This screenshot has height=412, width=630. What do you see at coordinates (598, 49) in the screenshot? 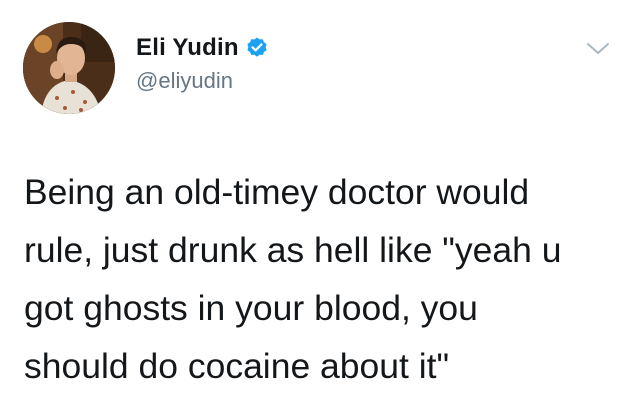
I see `chevron-down-icon` at bounding box center [598, 49].